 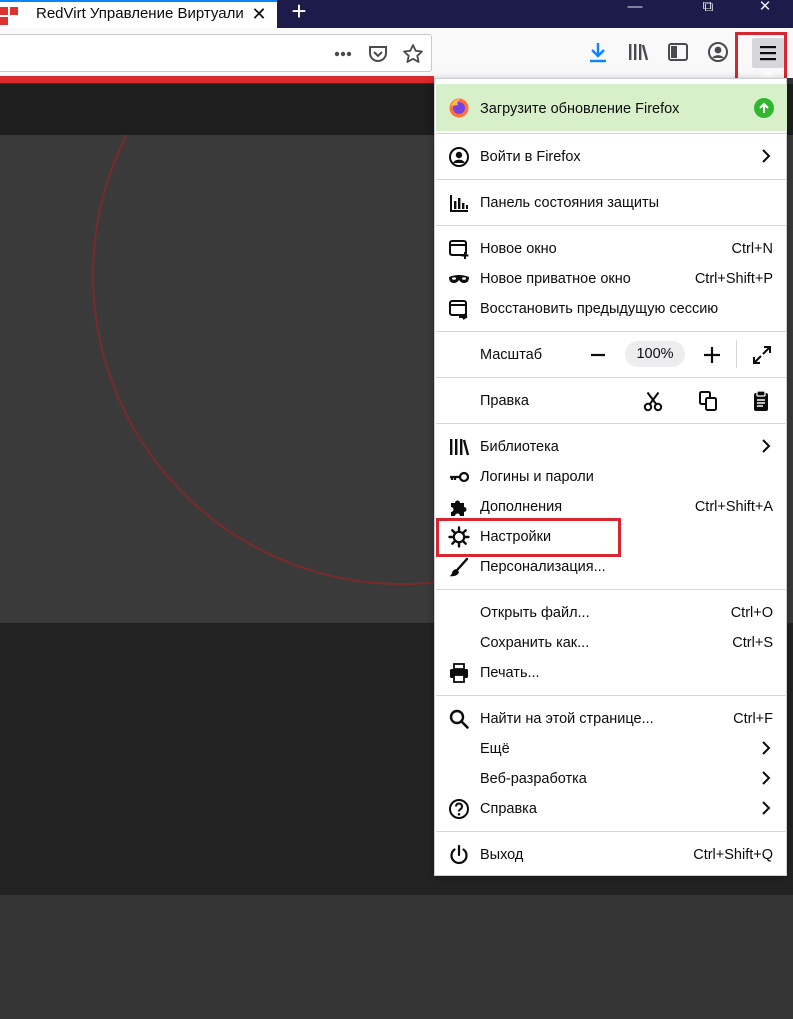 What do you see at coordinates (611, 778) in the screenshot?
I see `menu-item-webdev: Веб-разработка` at bounding box center [611, 778].